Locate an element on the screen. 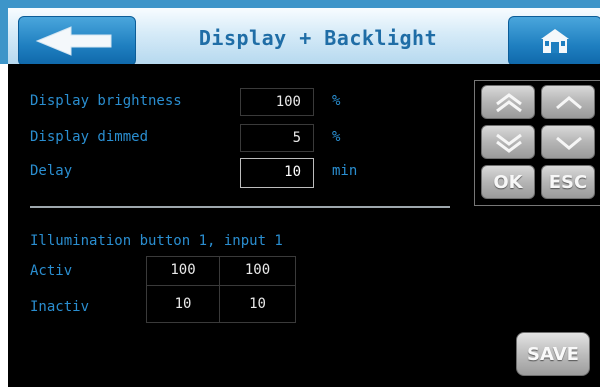 The height and width of the screenshot is (387, 600). up-button is located at coordinates (568, 102).